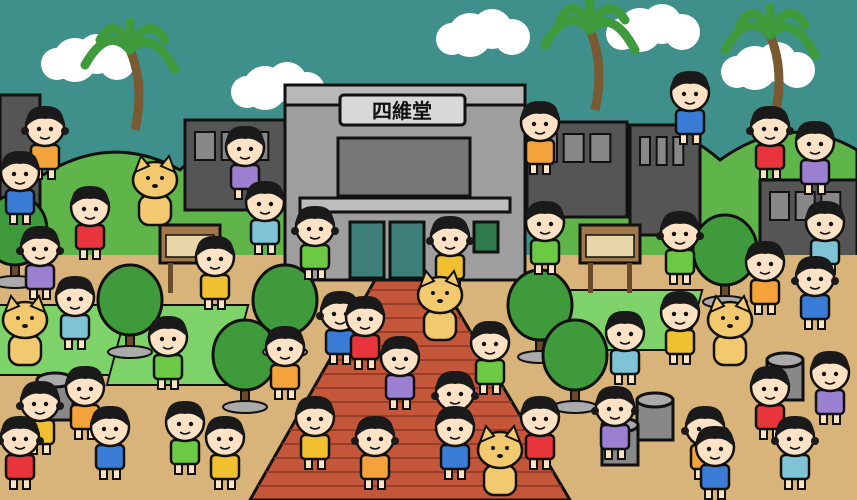 Image resolution: width=857 pixels, height=500 pixels. What do you see at coordinates (486, 237) in the screenshot?
I see `hall-notice` at bounding box center [486, 237].